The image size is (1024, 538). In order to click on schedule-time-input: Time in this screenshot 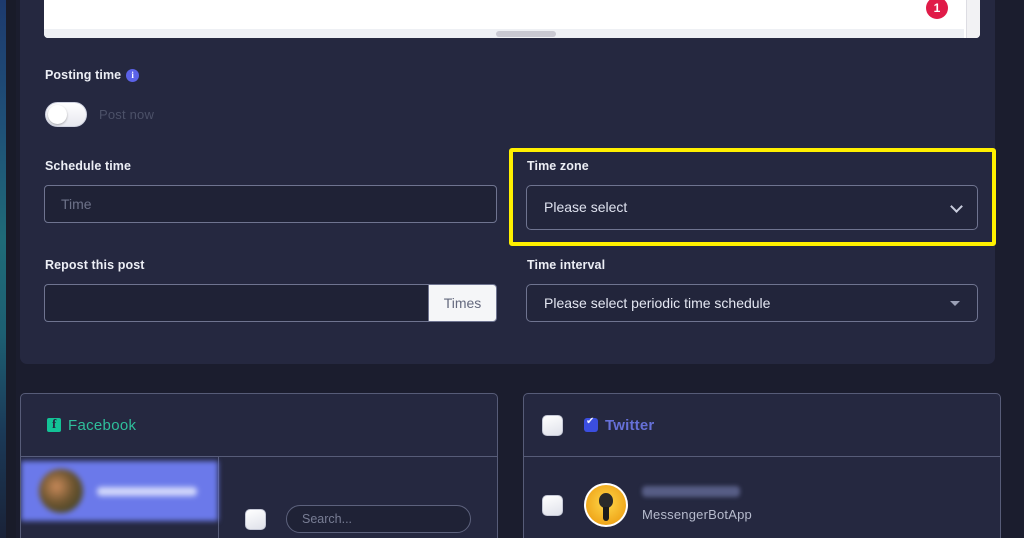, I will do `click(270, 204)`.